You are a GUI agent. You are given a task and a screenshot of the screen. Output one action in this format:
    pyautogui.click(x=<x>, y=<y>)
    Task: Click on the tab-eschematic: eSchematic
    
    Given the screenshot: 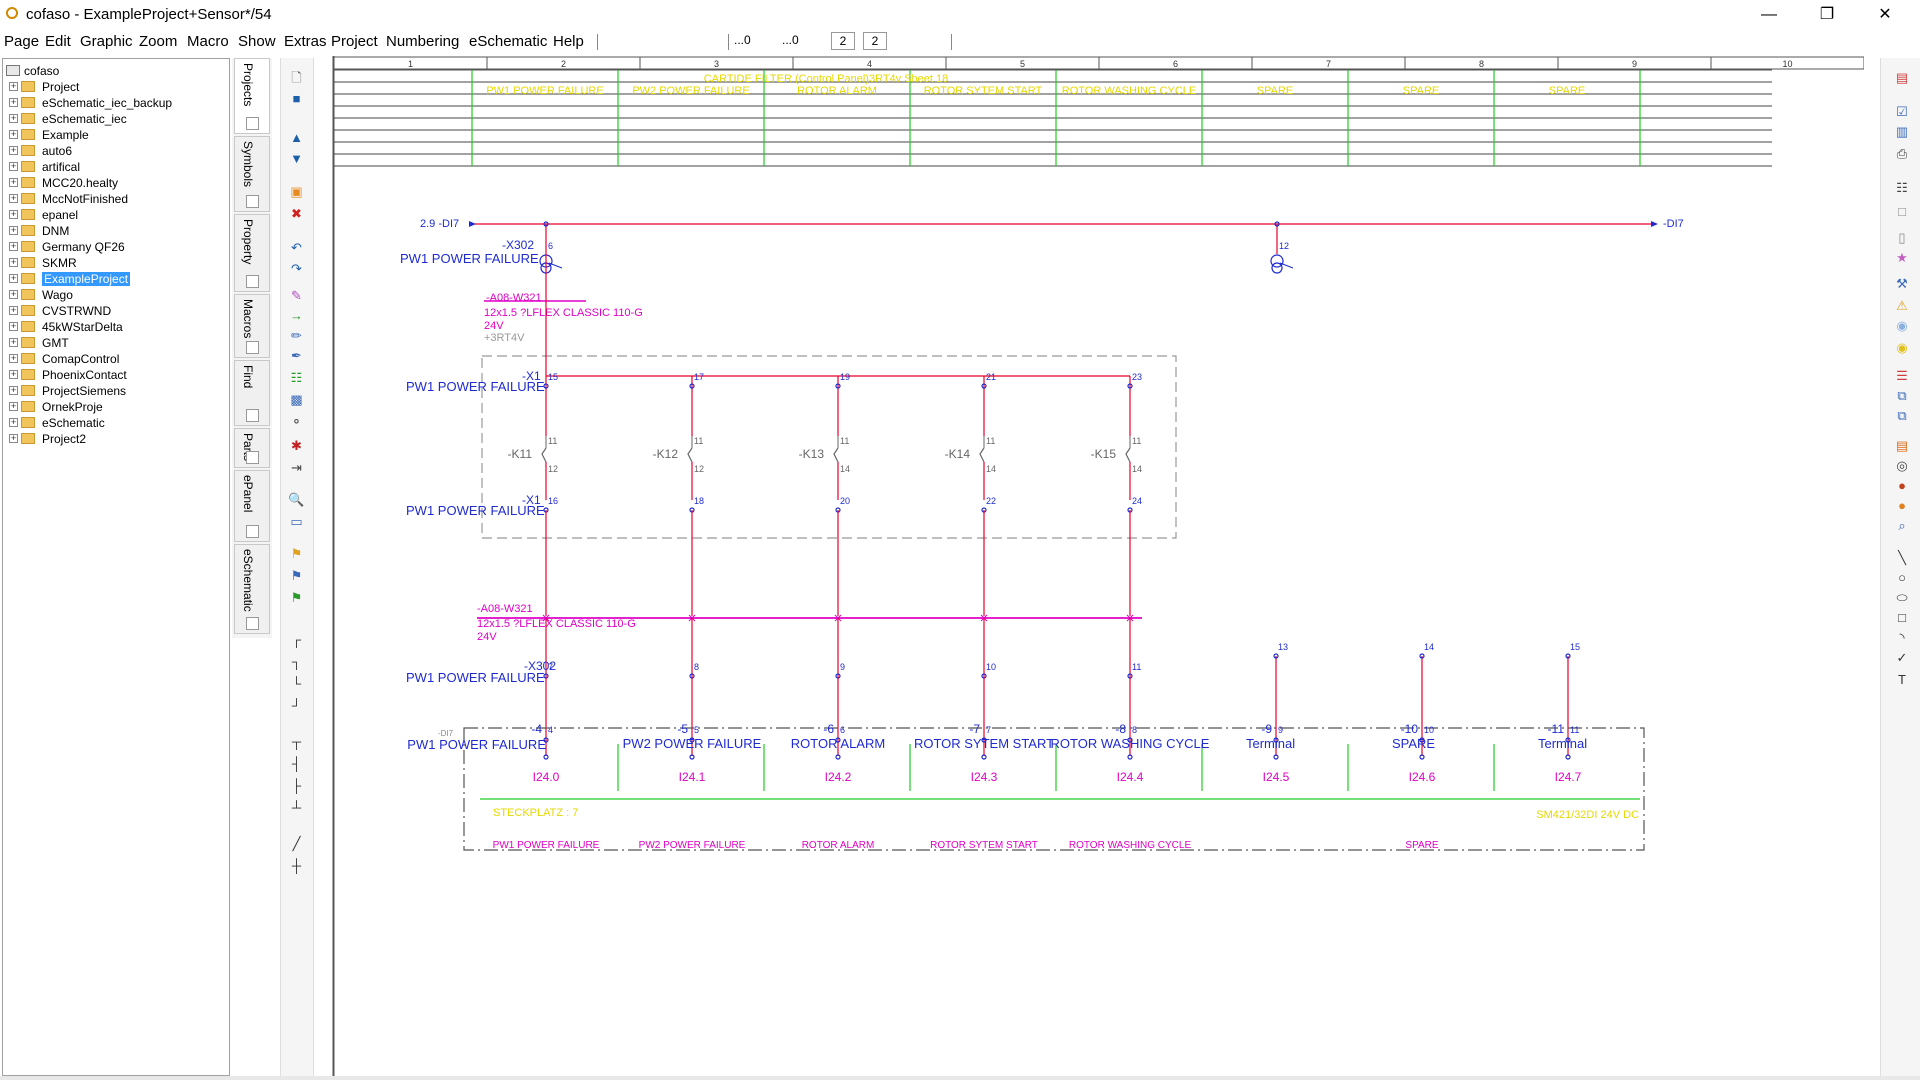 What is the action you would take?
    pyautogui.click(x=252, y=589)
    